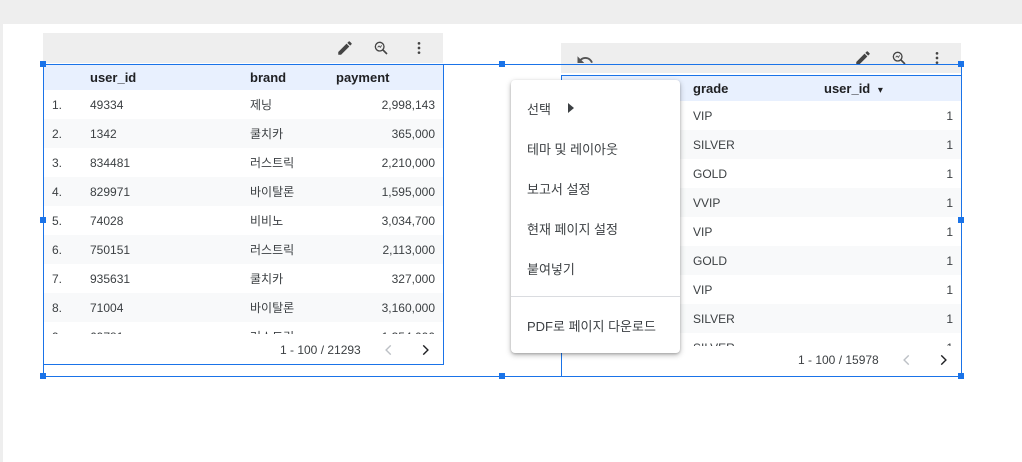 Image resolution: width=1022 pixels, height=462 pixels. I want to click on table-row: 5. 74028 비비노 3,034,700, so click(243, 220).